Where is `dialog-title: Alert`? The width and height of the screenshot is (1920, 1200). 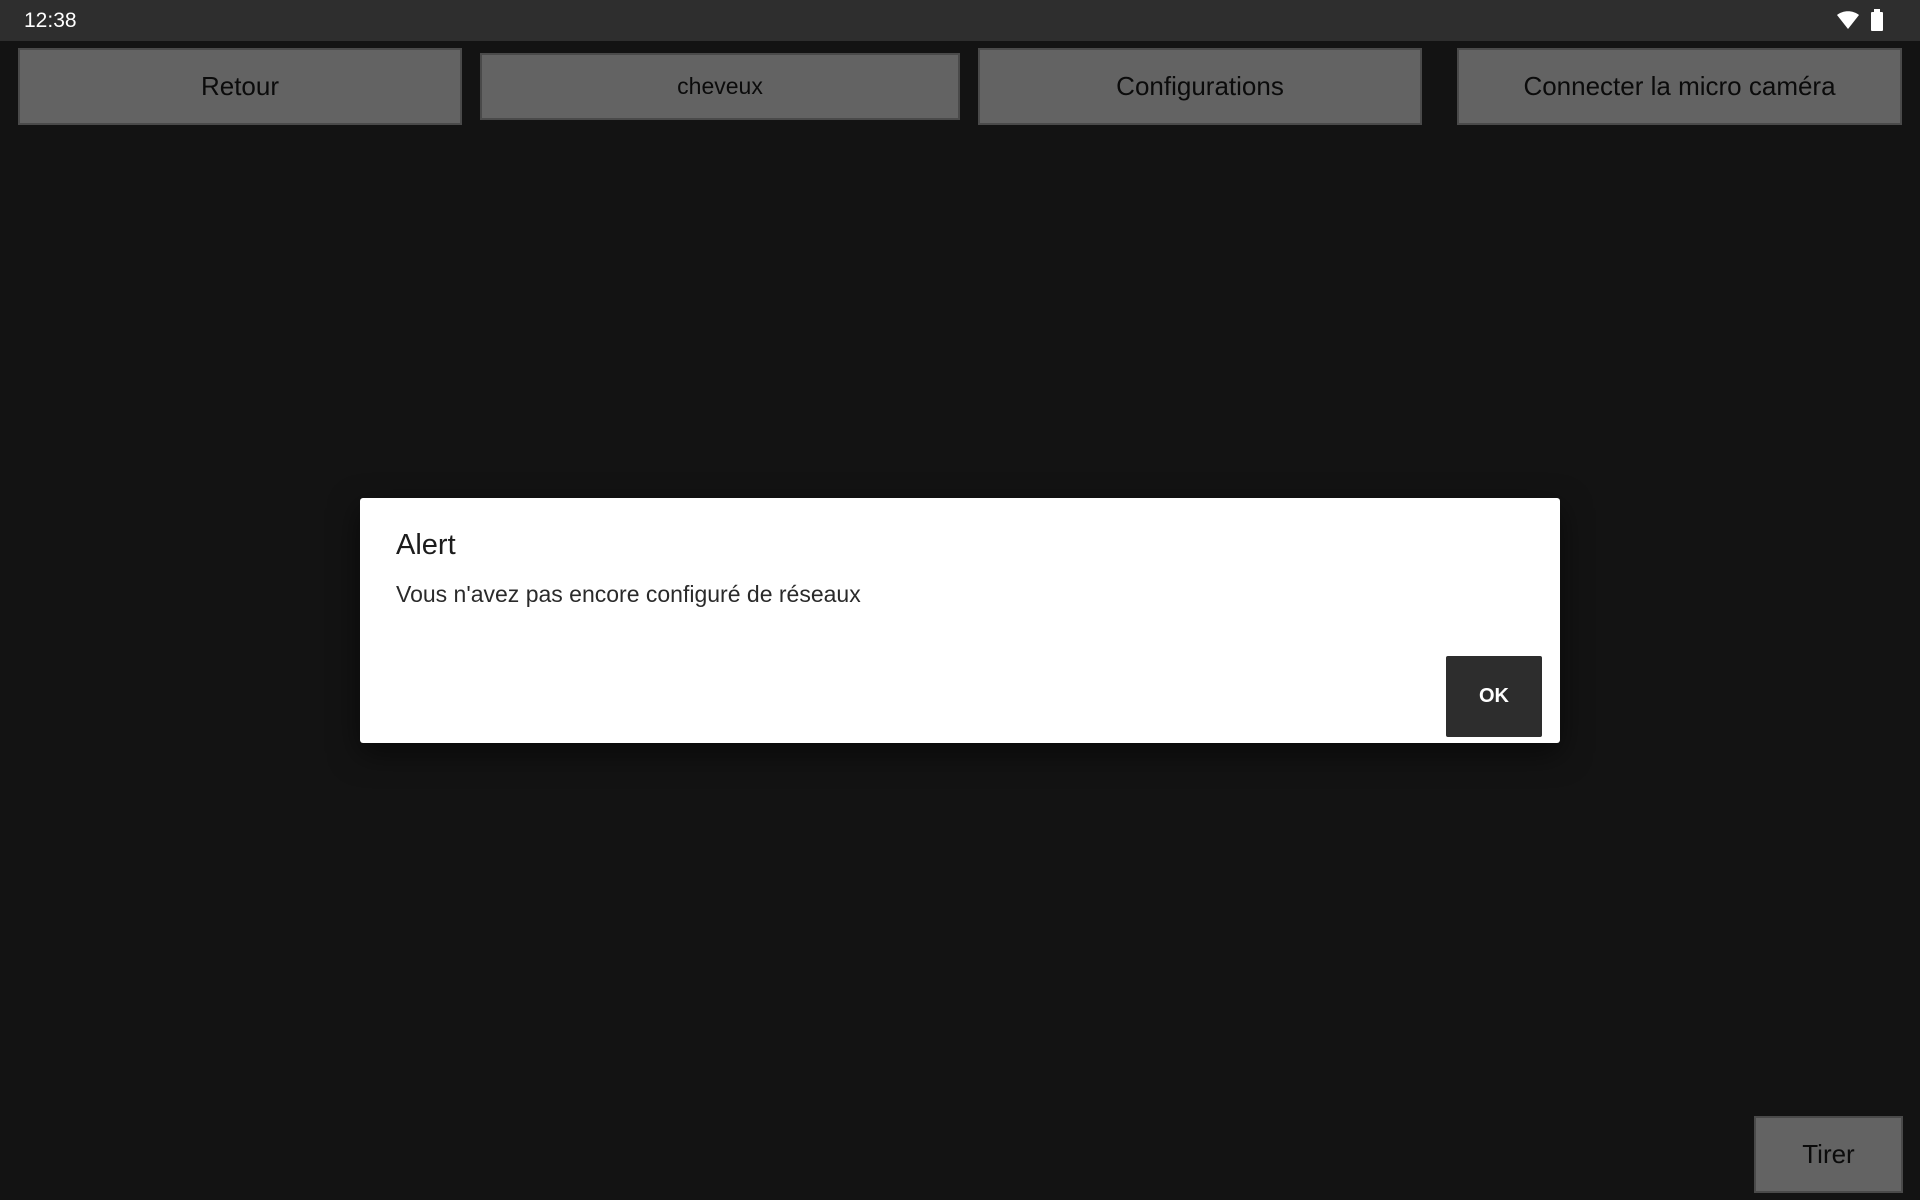 dialog-title: Alert is located at coordinates (426, 545).